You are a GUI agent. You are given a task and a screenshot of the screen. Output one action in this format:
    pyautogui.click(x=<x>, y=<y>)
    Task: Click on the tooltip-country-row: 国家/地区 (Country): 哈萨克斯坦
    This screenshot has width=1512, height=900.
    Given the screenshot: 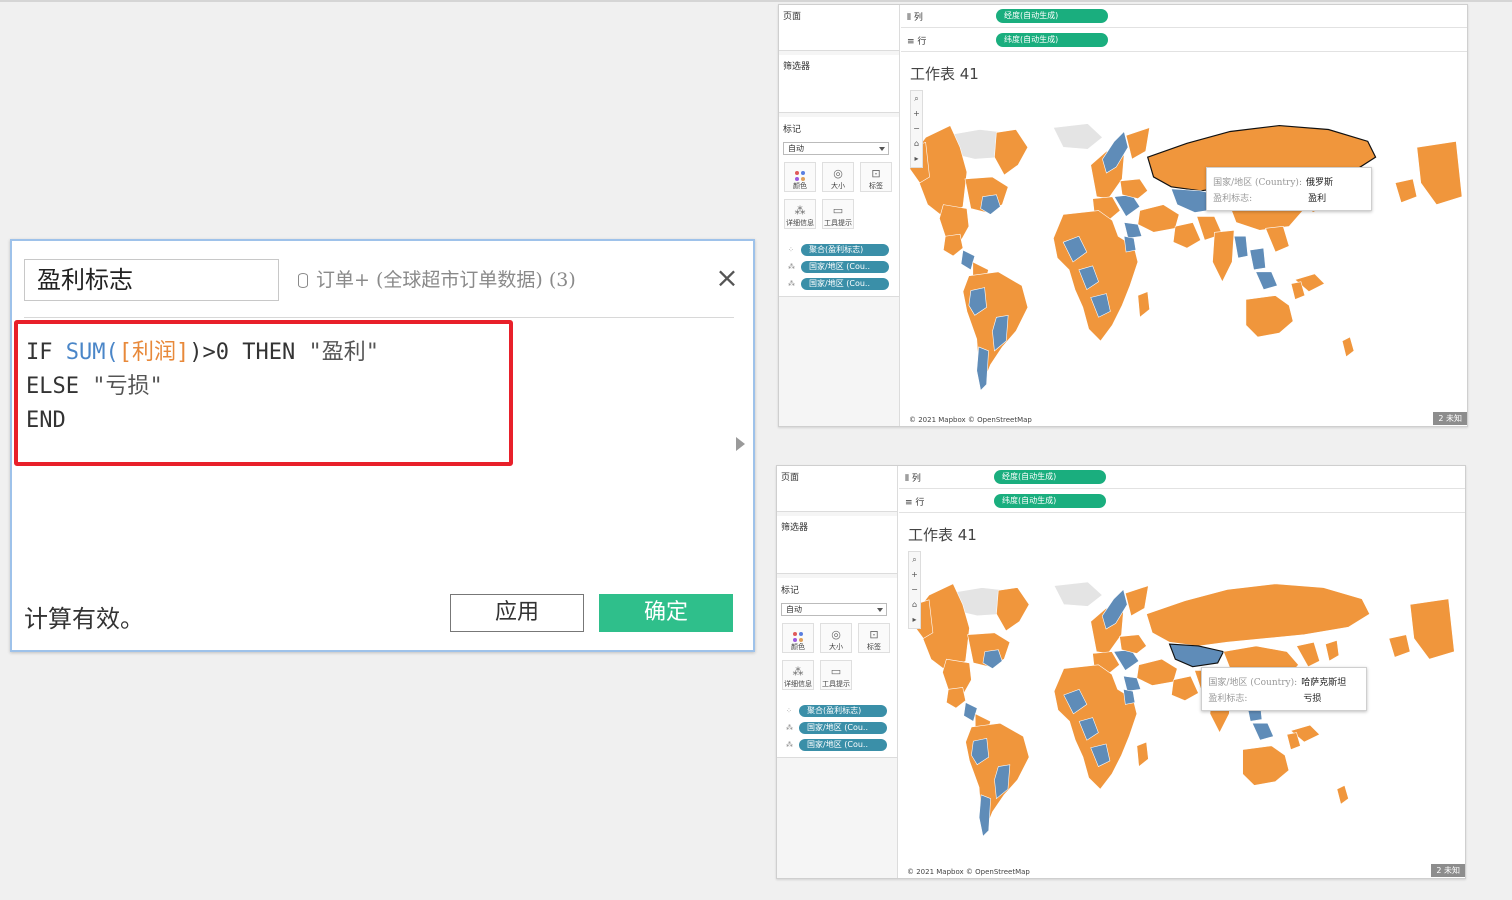 What is the action you would take?
    pyautogui.click(x=1277, y=682)
    